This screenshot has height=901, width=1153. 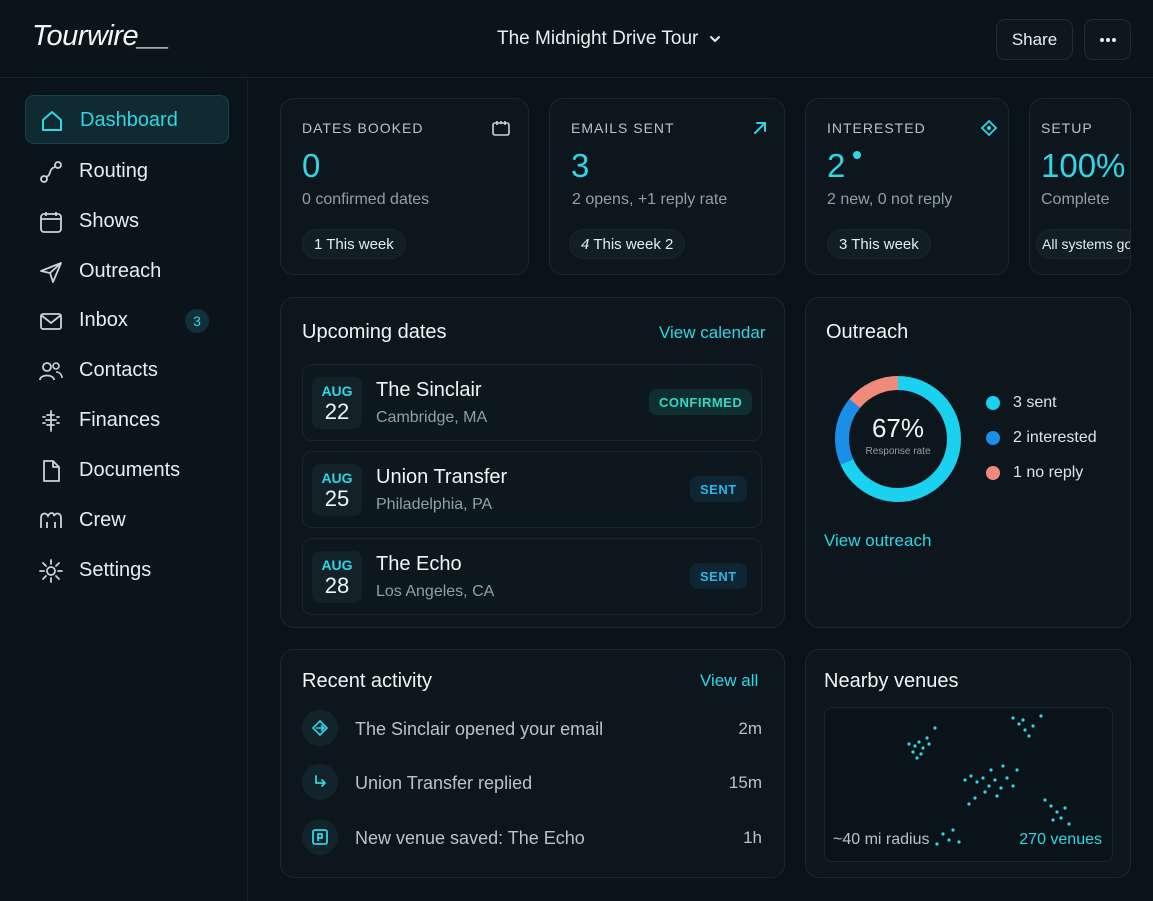 I want to click on sidebar-item-routing: Routing, so click(x=127, y=171).